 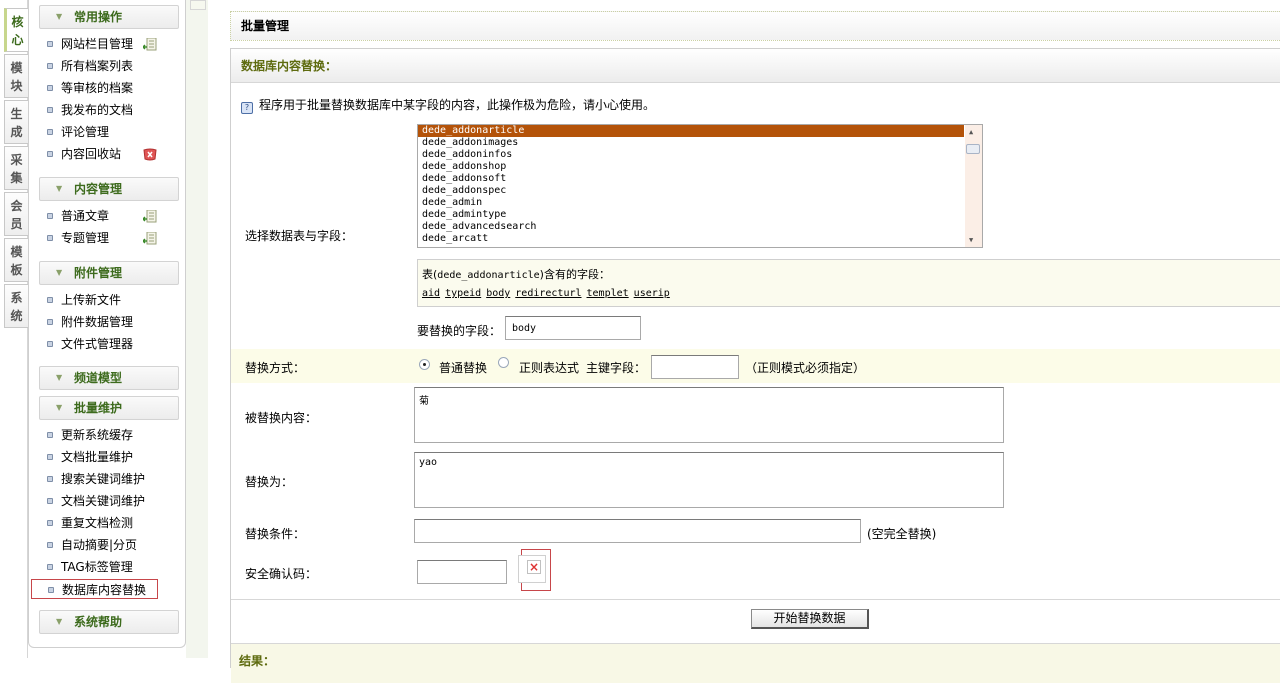 I want to click on table-option: dede_addonshop, so click(x=691, y=167).